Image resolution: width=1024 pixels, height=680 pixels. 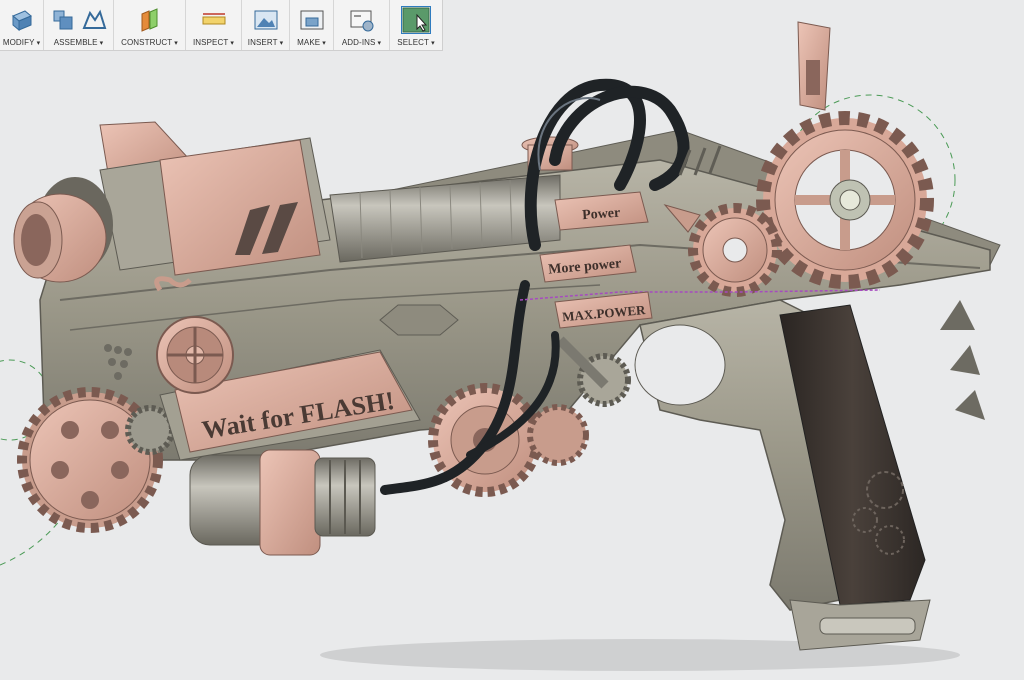 What do you see at coordinates (265, 20) in the screenshot?
I see `insert-image-icon` at bounding box center [265, 20].